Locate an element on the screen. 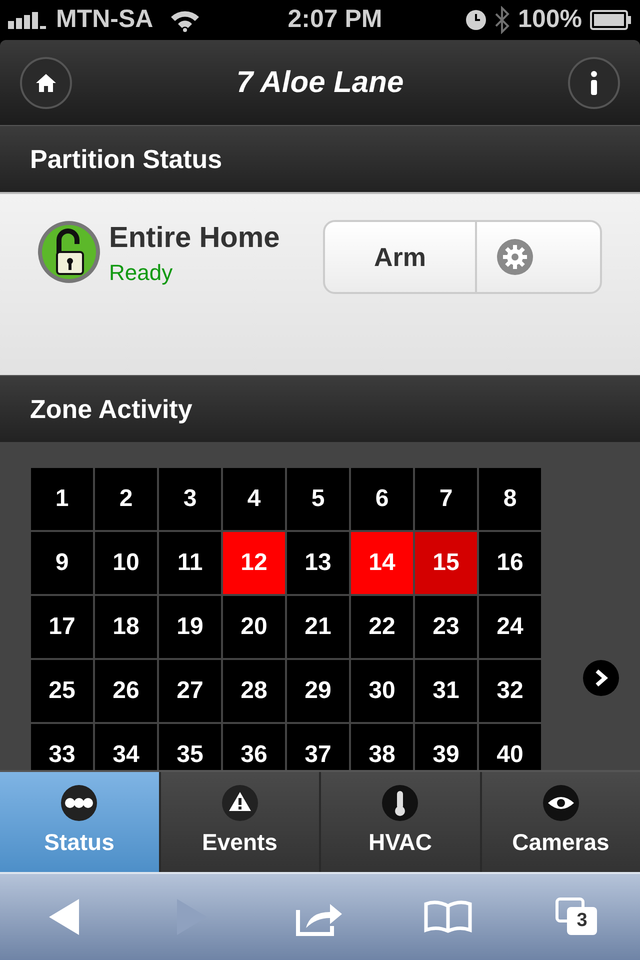  home-icon is located at coordinates (46, 82).